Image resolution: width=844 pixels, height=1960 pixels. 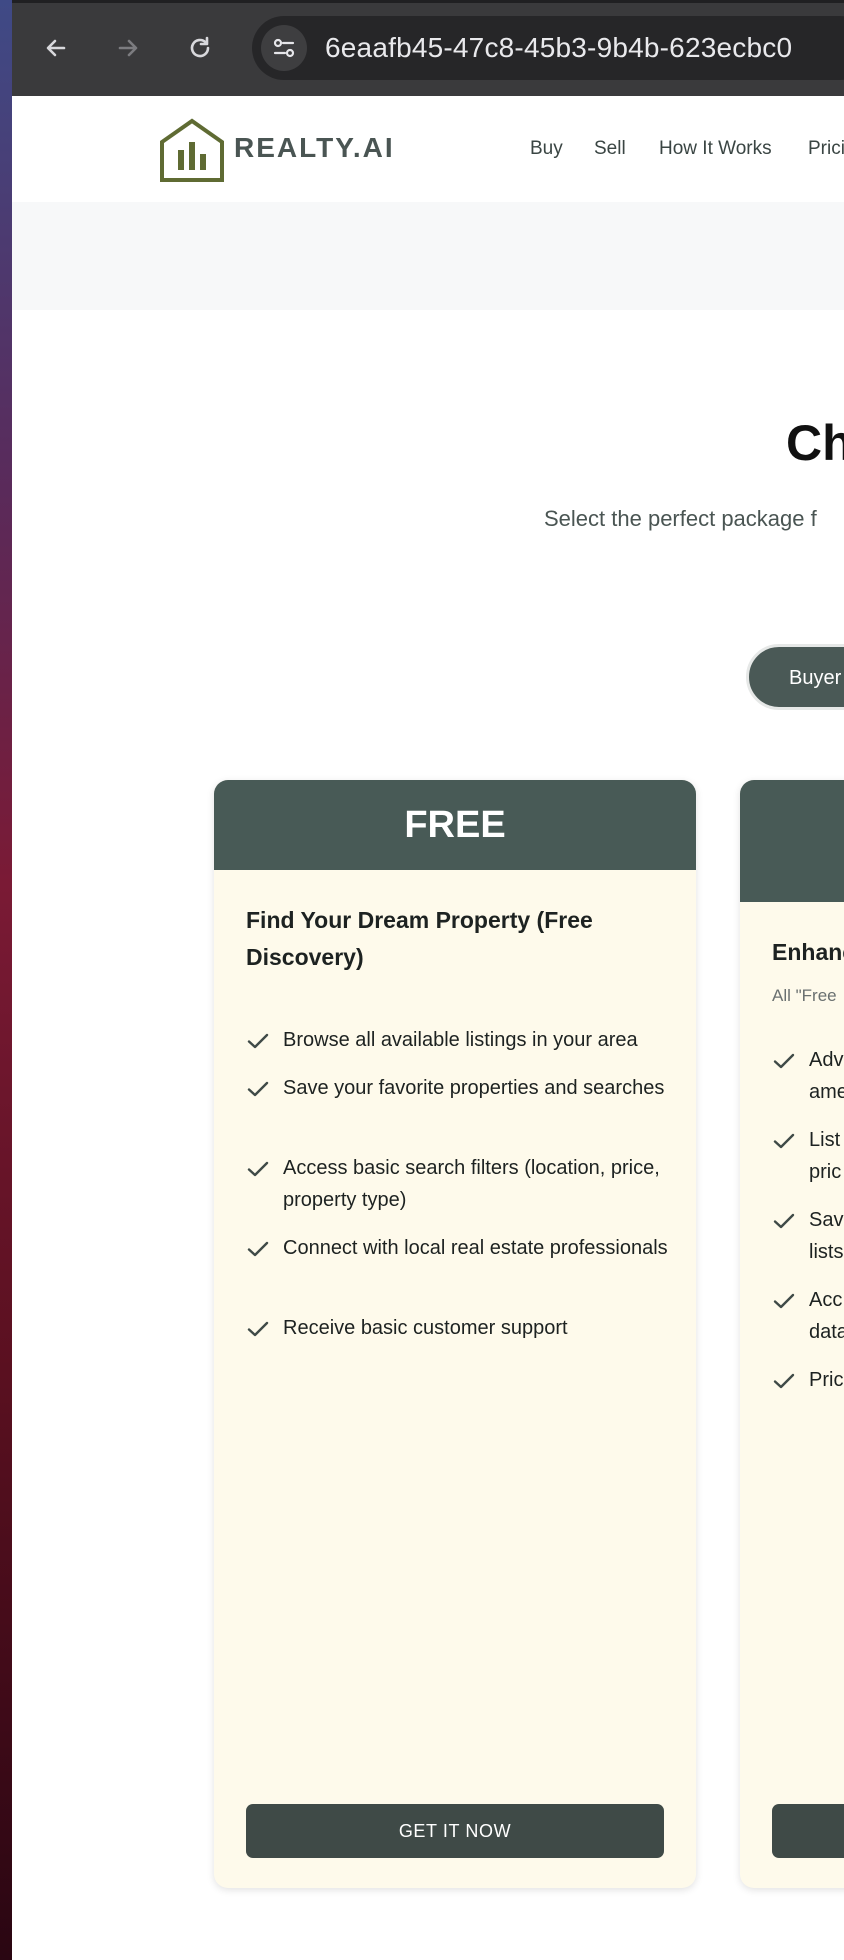 What do you see at coordinates (808, 1236) in the screenshot?
I see `feature-item: Sav lists` at bounding box center [808, 1236].